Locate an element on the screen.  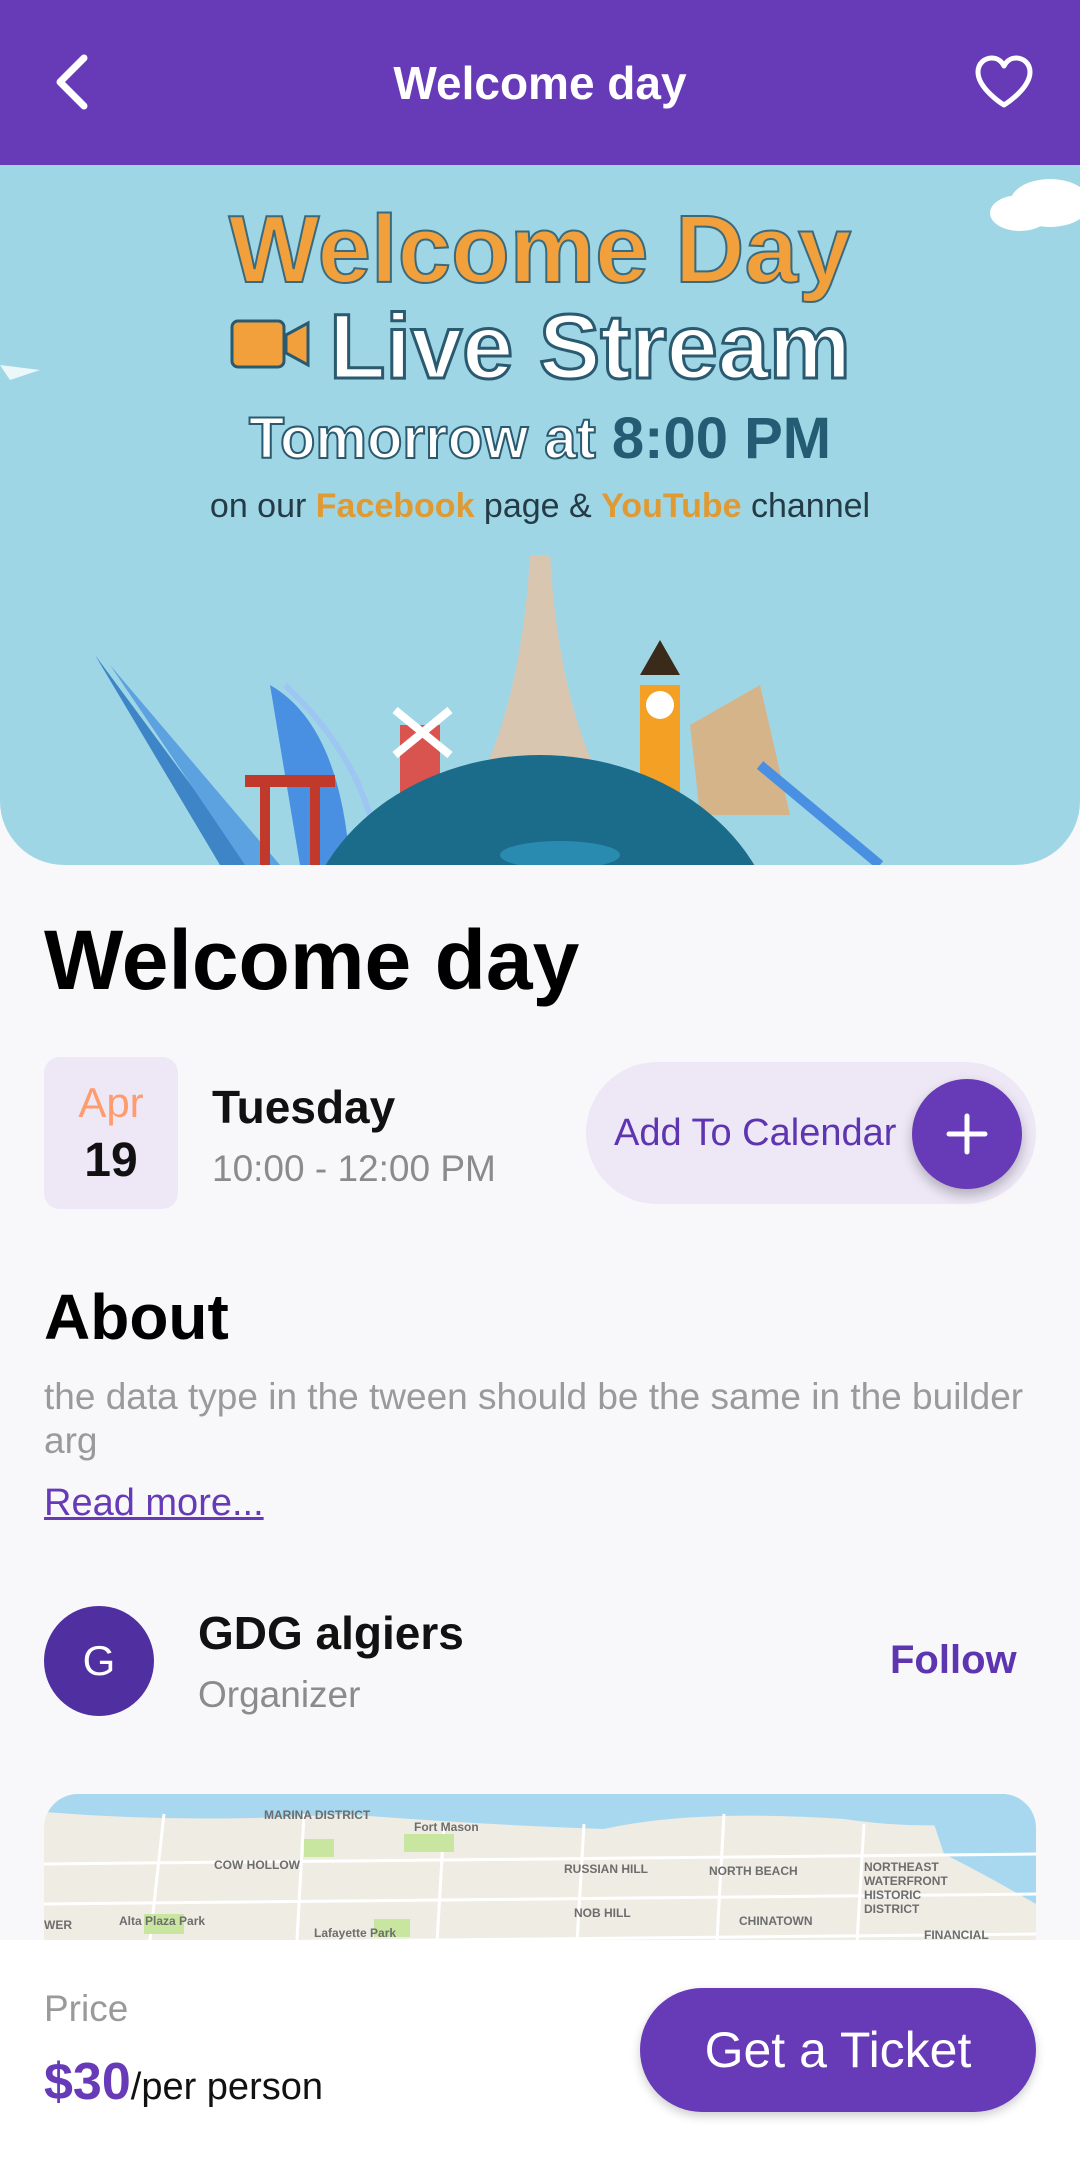
organizer-name: GDG algiers is located at coordinates (331, 1633).